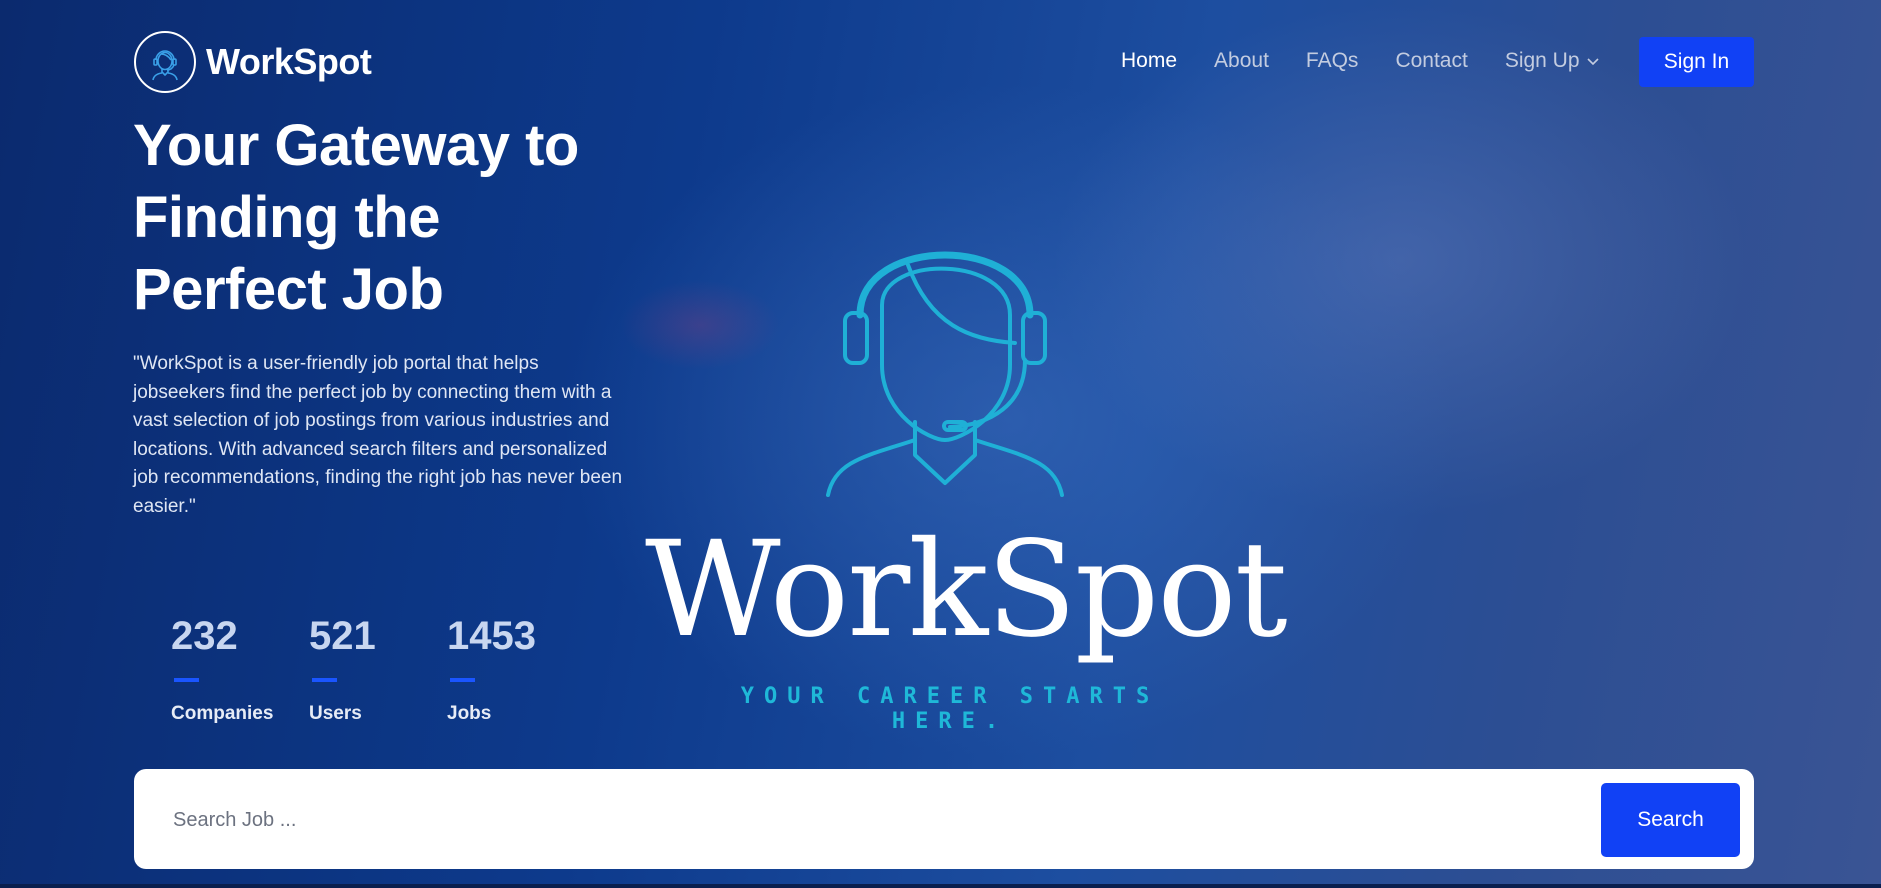 Image resolution: width=1881 pixels, height=888 pixels. What do you see at coordinates (289, 61) in the screenshot?
I see `brand-name: WorkSpot` at bounding box center [289, 61].